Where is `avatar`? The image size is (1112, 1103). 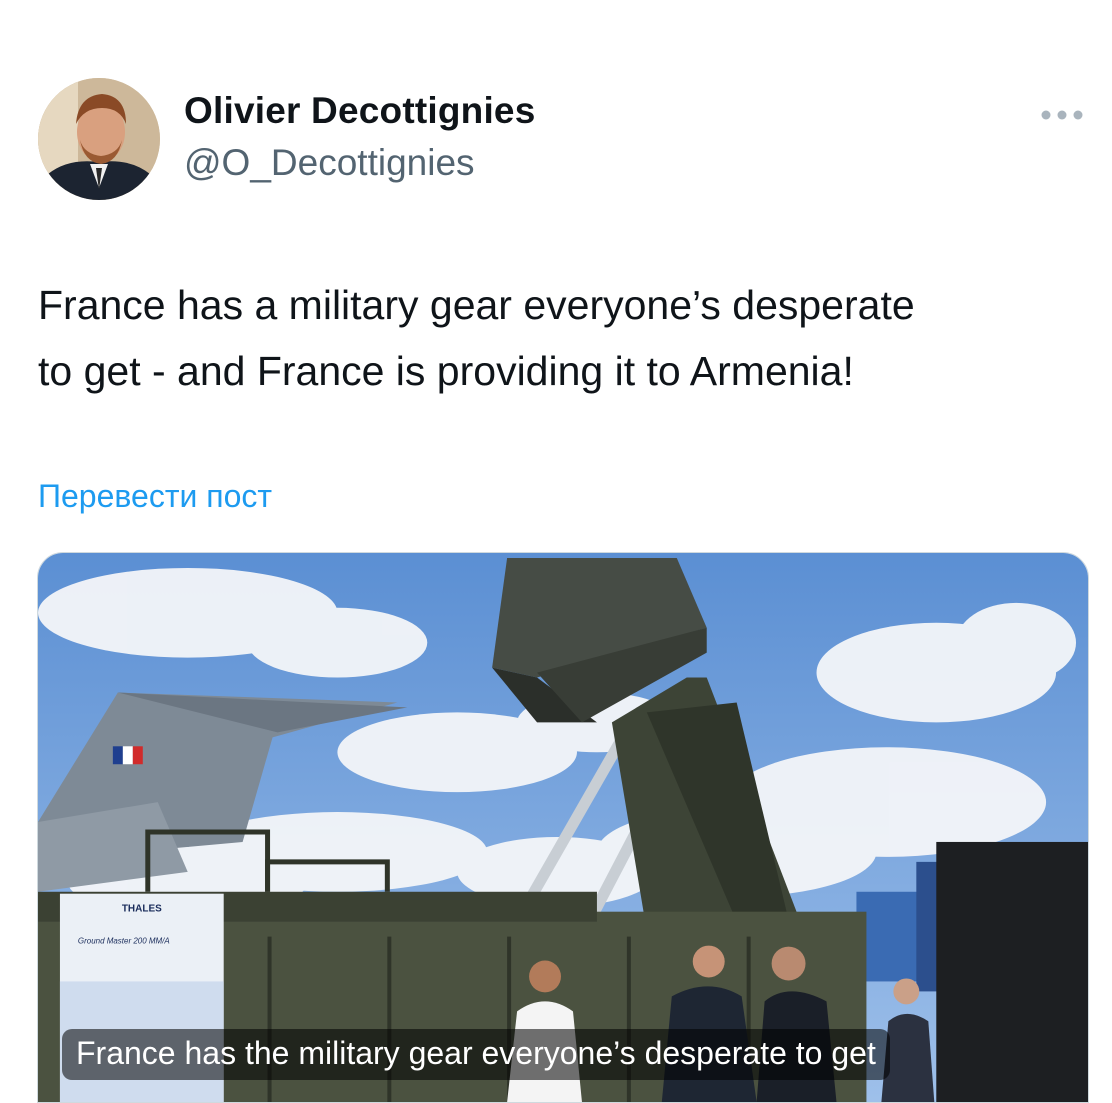
avatar is located at coordinates (99, 139).